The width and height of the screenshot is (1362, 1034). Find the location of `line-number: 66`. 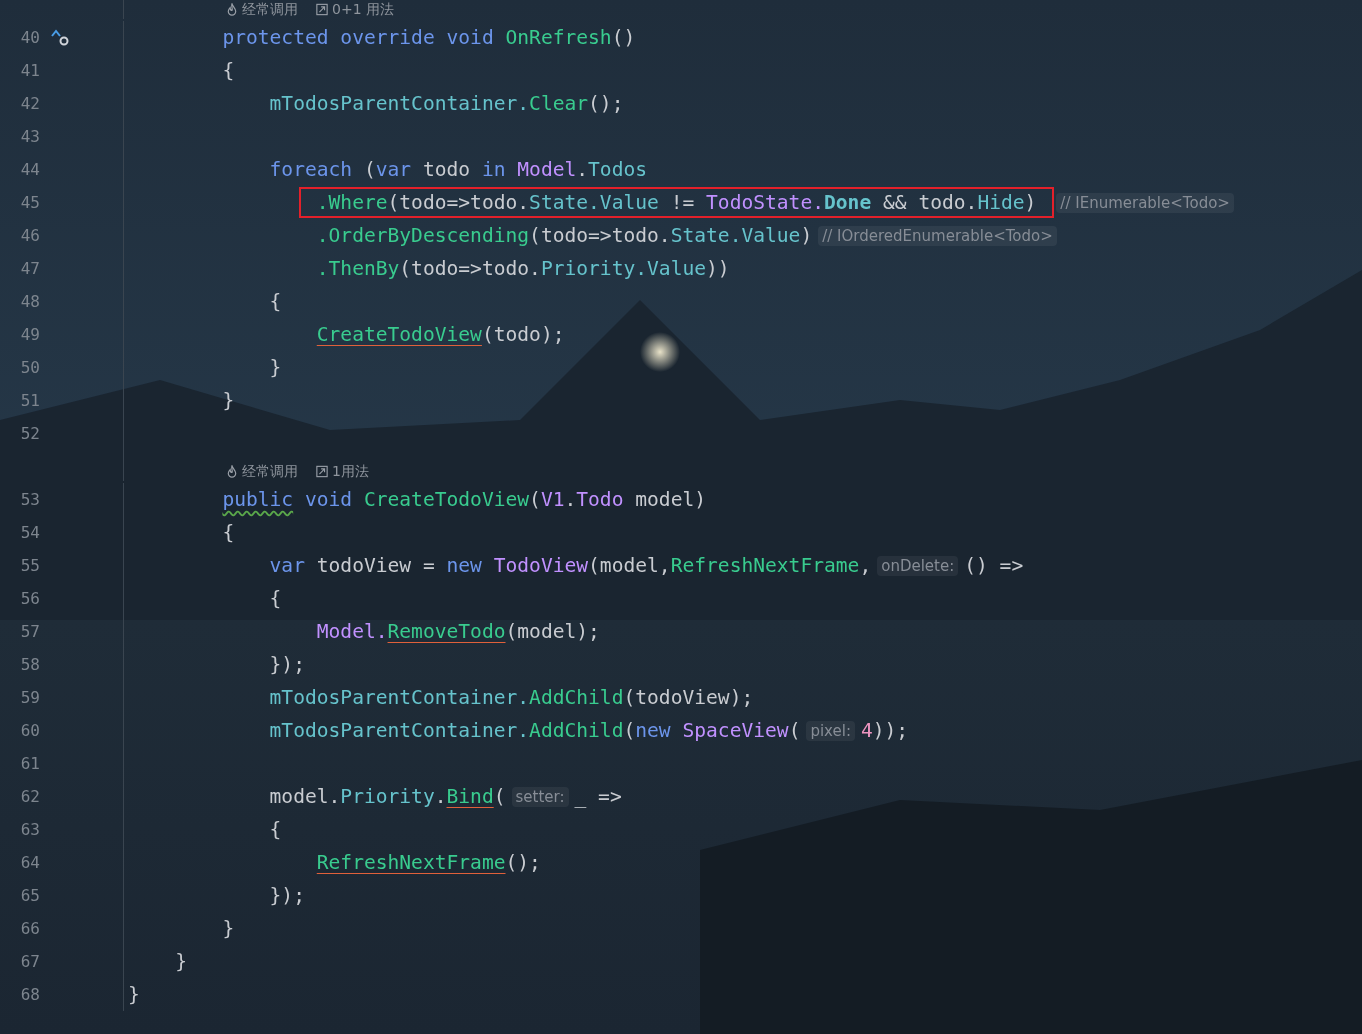

line-number: 66 is located at coordinates (29, 928).